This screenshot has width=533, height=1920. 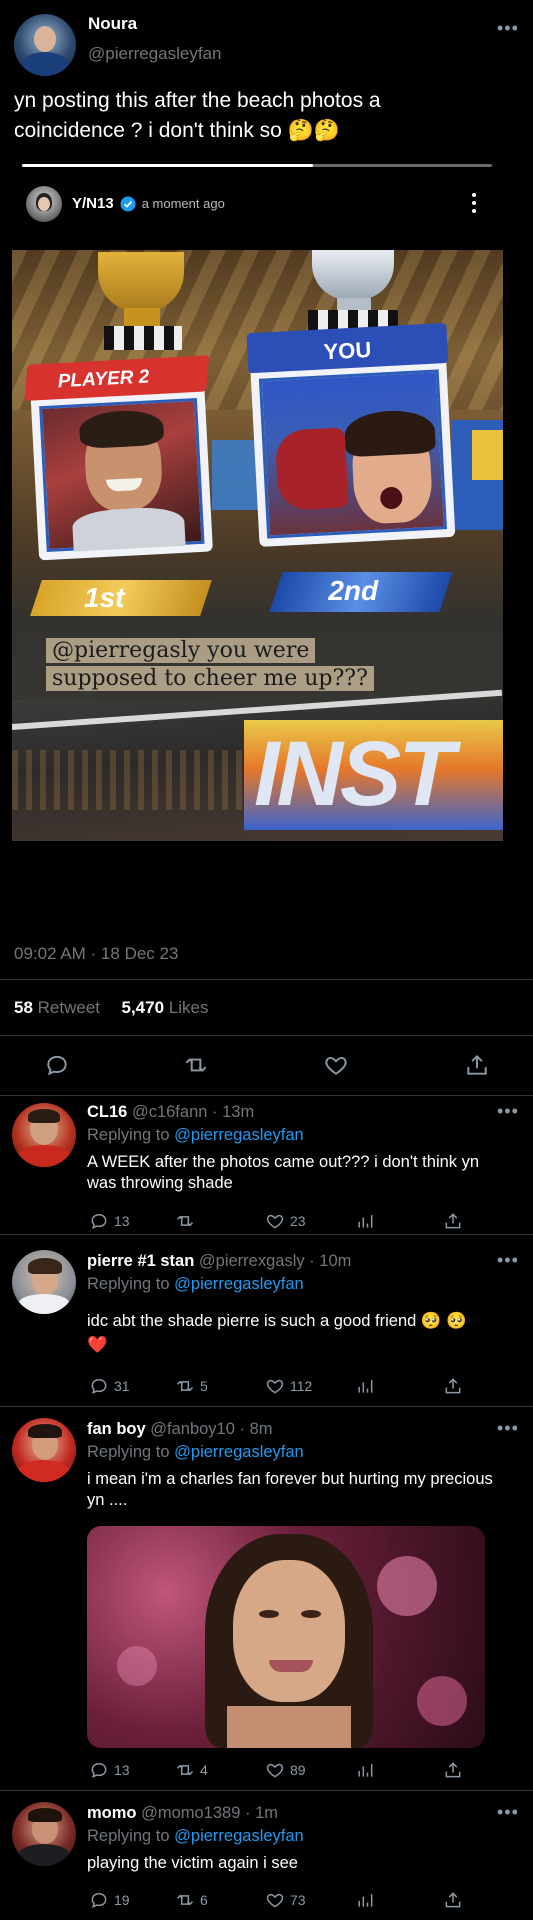 What do you see at coordinates (351, 434) in the screenshot?
I see `you-card: YOU` at bounding box center [351, 434].